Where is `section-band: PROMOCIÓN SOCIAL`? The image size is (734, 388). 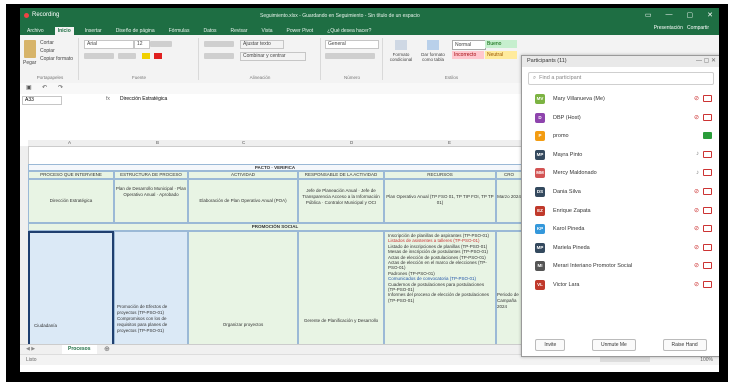
section-band: PROMOCIÓN SOCIAL is located at coordinates (275, 227).